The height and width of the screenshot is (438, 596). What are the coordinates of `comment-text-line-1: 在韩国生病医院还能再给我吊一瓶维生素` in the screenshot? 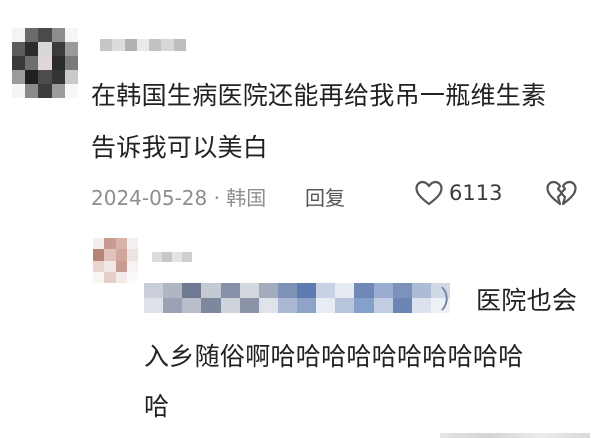 It's located at (319, 95).